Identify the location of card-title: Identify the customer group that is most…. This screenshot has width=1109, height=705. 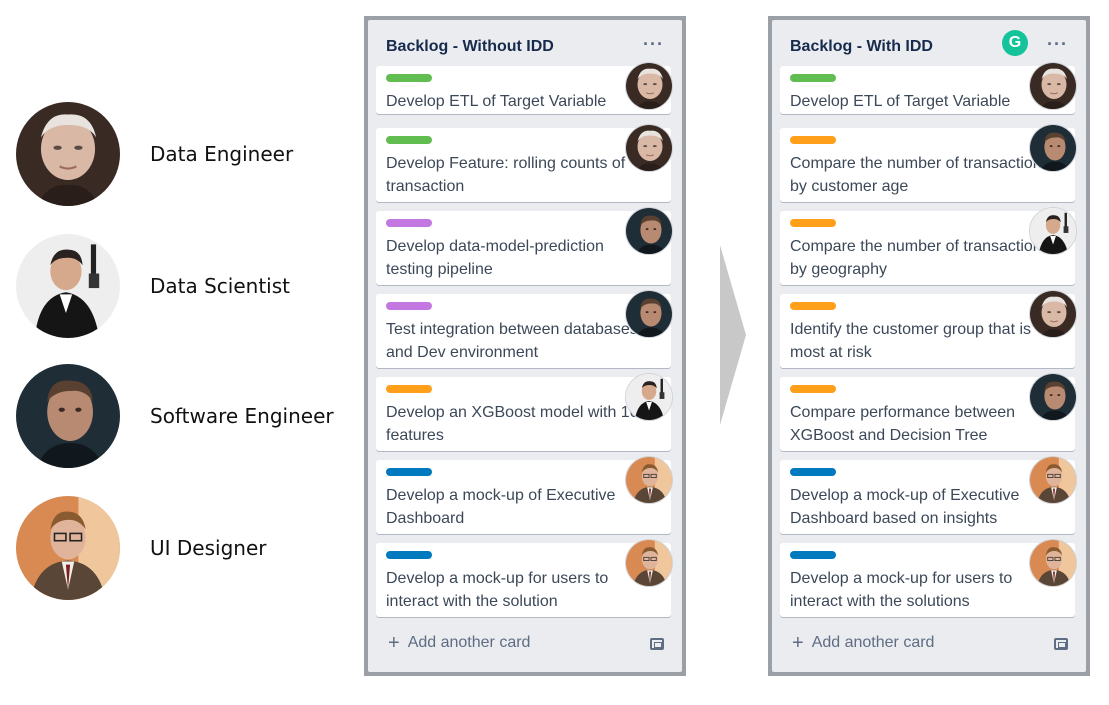
(911, 341).